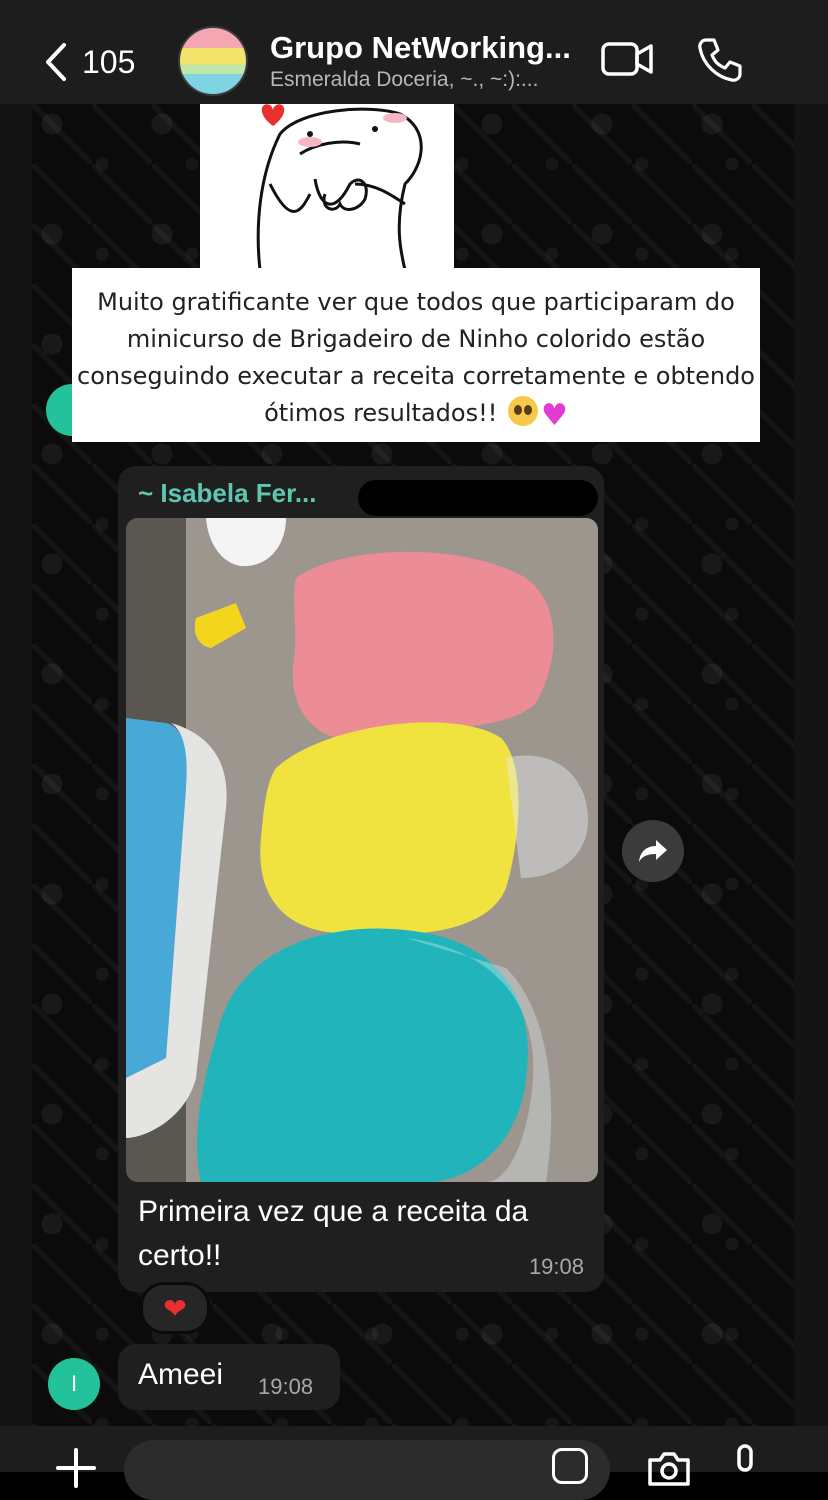 The height and width of the screenshot is (1500, 828). What do you see at coordinates (213, 61) in the screenshot?
I see `group-avatar` at bounding box center [213, 61].